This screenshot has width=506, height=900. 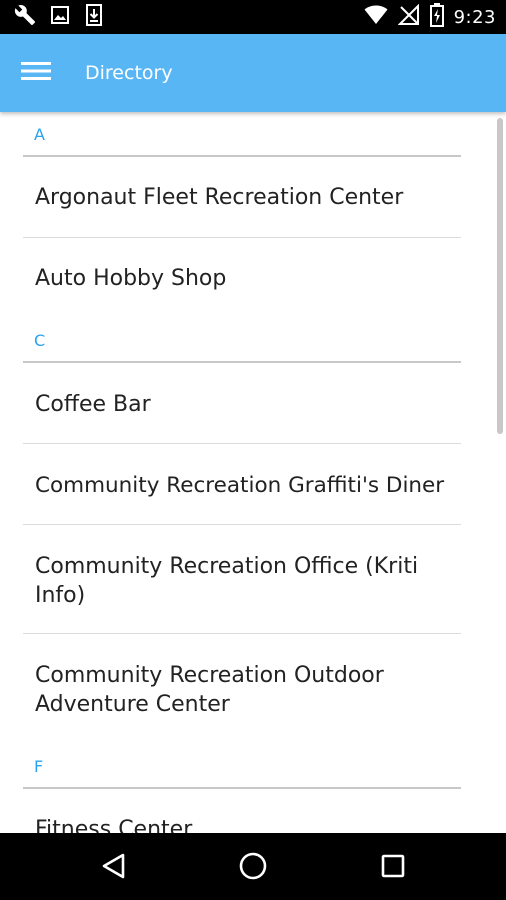 I want to click on home-button, so click(x=253, y=868).